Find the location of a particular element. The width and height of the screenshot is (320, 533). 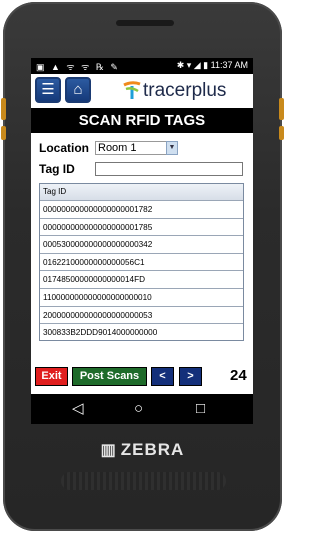

status-bar: ▣ ▲ ᯤ ᯤ ℞ ✎ ✱ ▾ ◢ ▮ 11:37 AM is located at coordinates (142, 66).